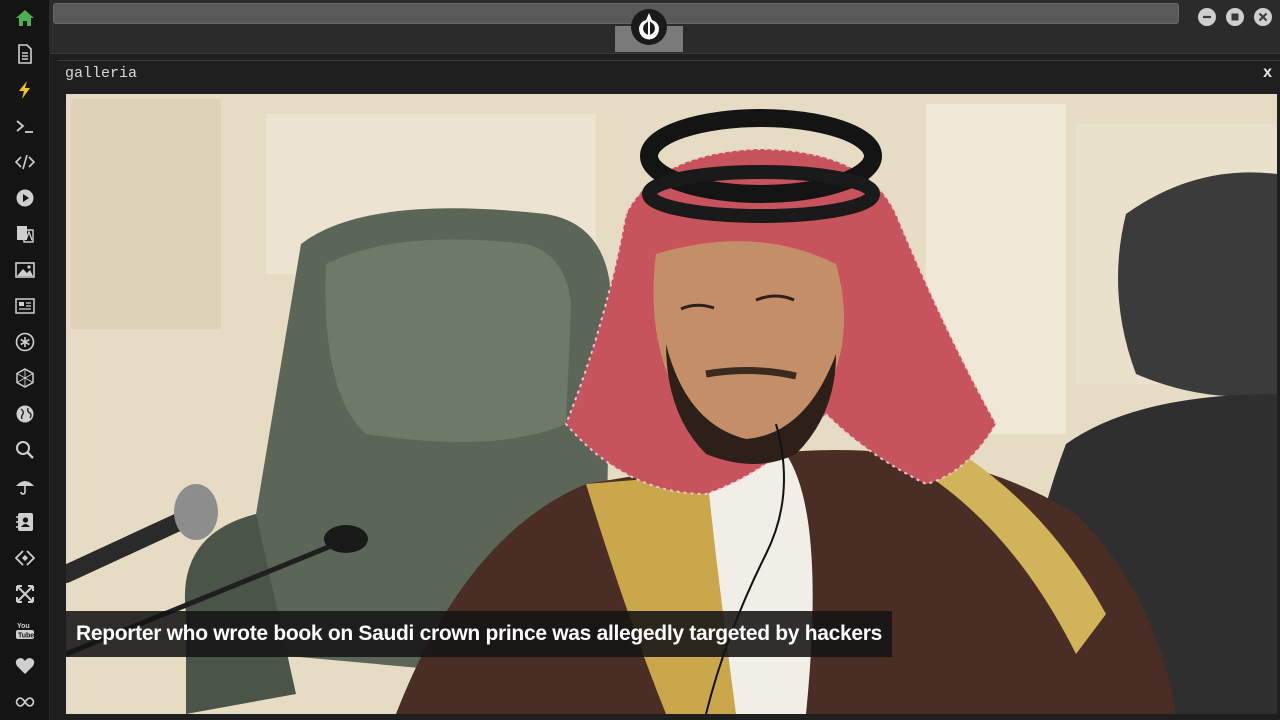  Describe the element at coordinates (25, 162) in the screenshot. I see `code-icon` at that location.